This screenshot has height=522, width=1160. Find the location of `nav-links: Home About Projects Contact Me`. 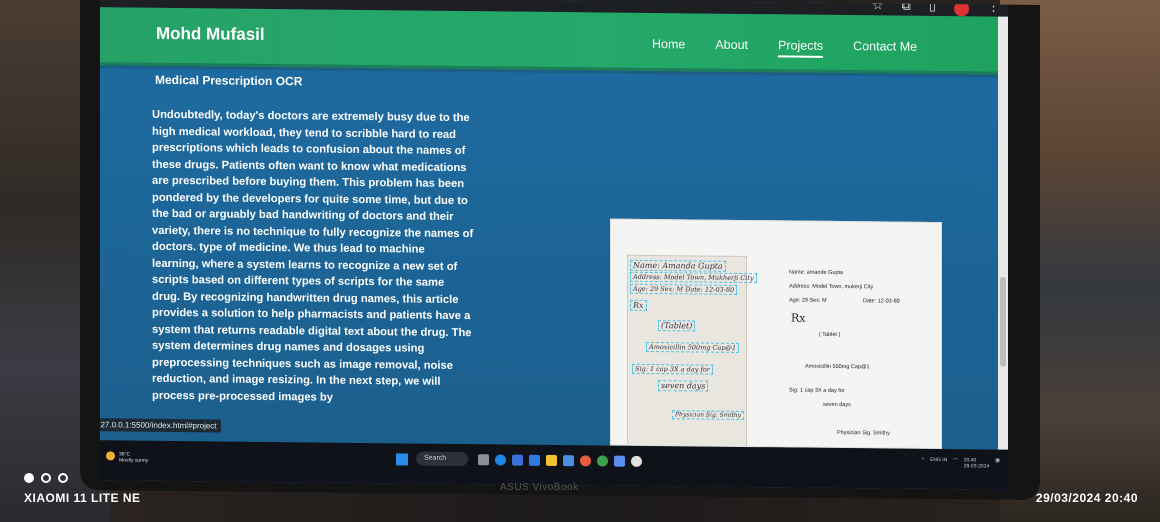

nav-links: Home About Projects Contact Me is located at coordinates (784, 48).